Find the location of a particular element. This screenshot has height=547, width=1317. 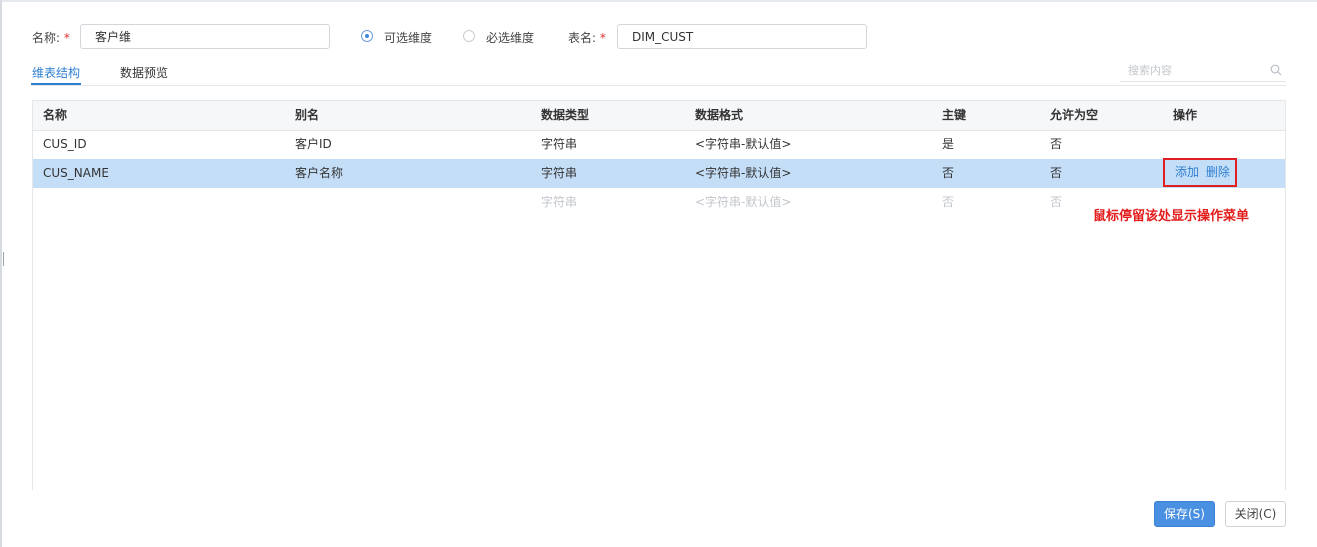

add-row-link: 添加 is located at coordinates (1187, 172).